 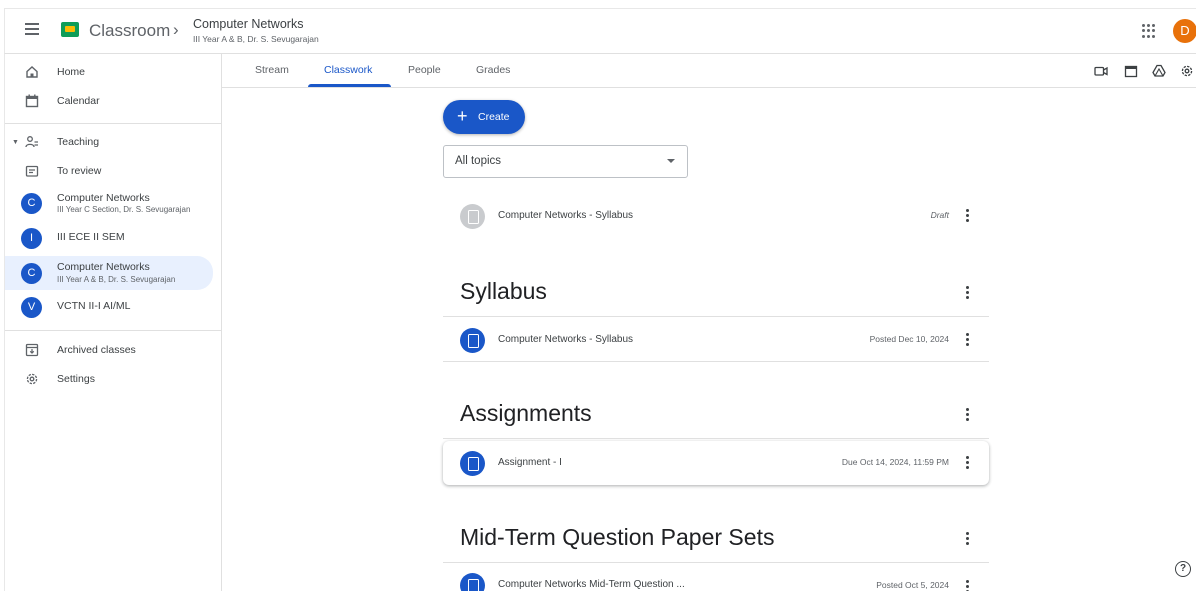 I want to click on sidebar-item-label: Home, so click(x=71, y=72).